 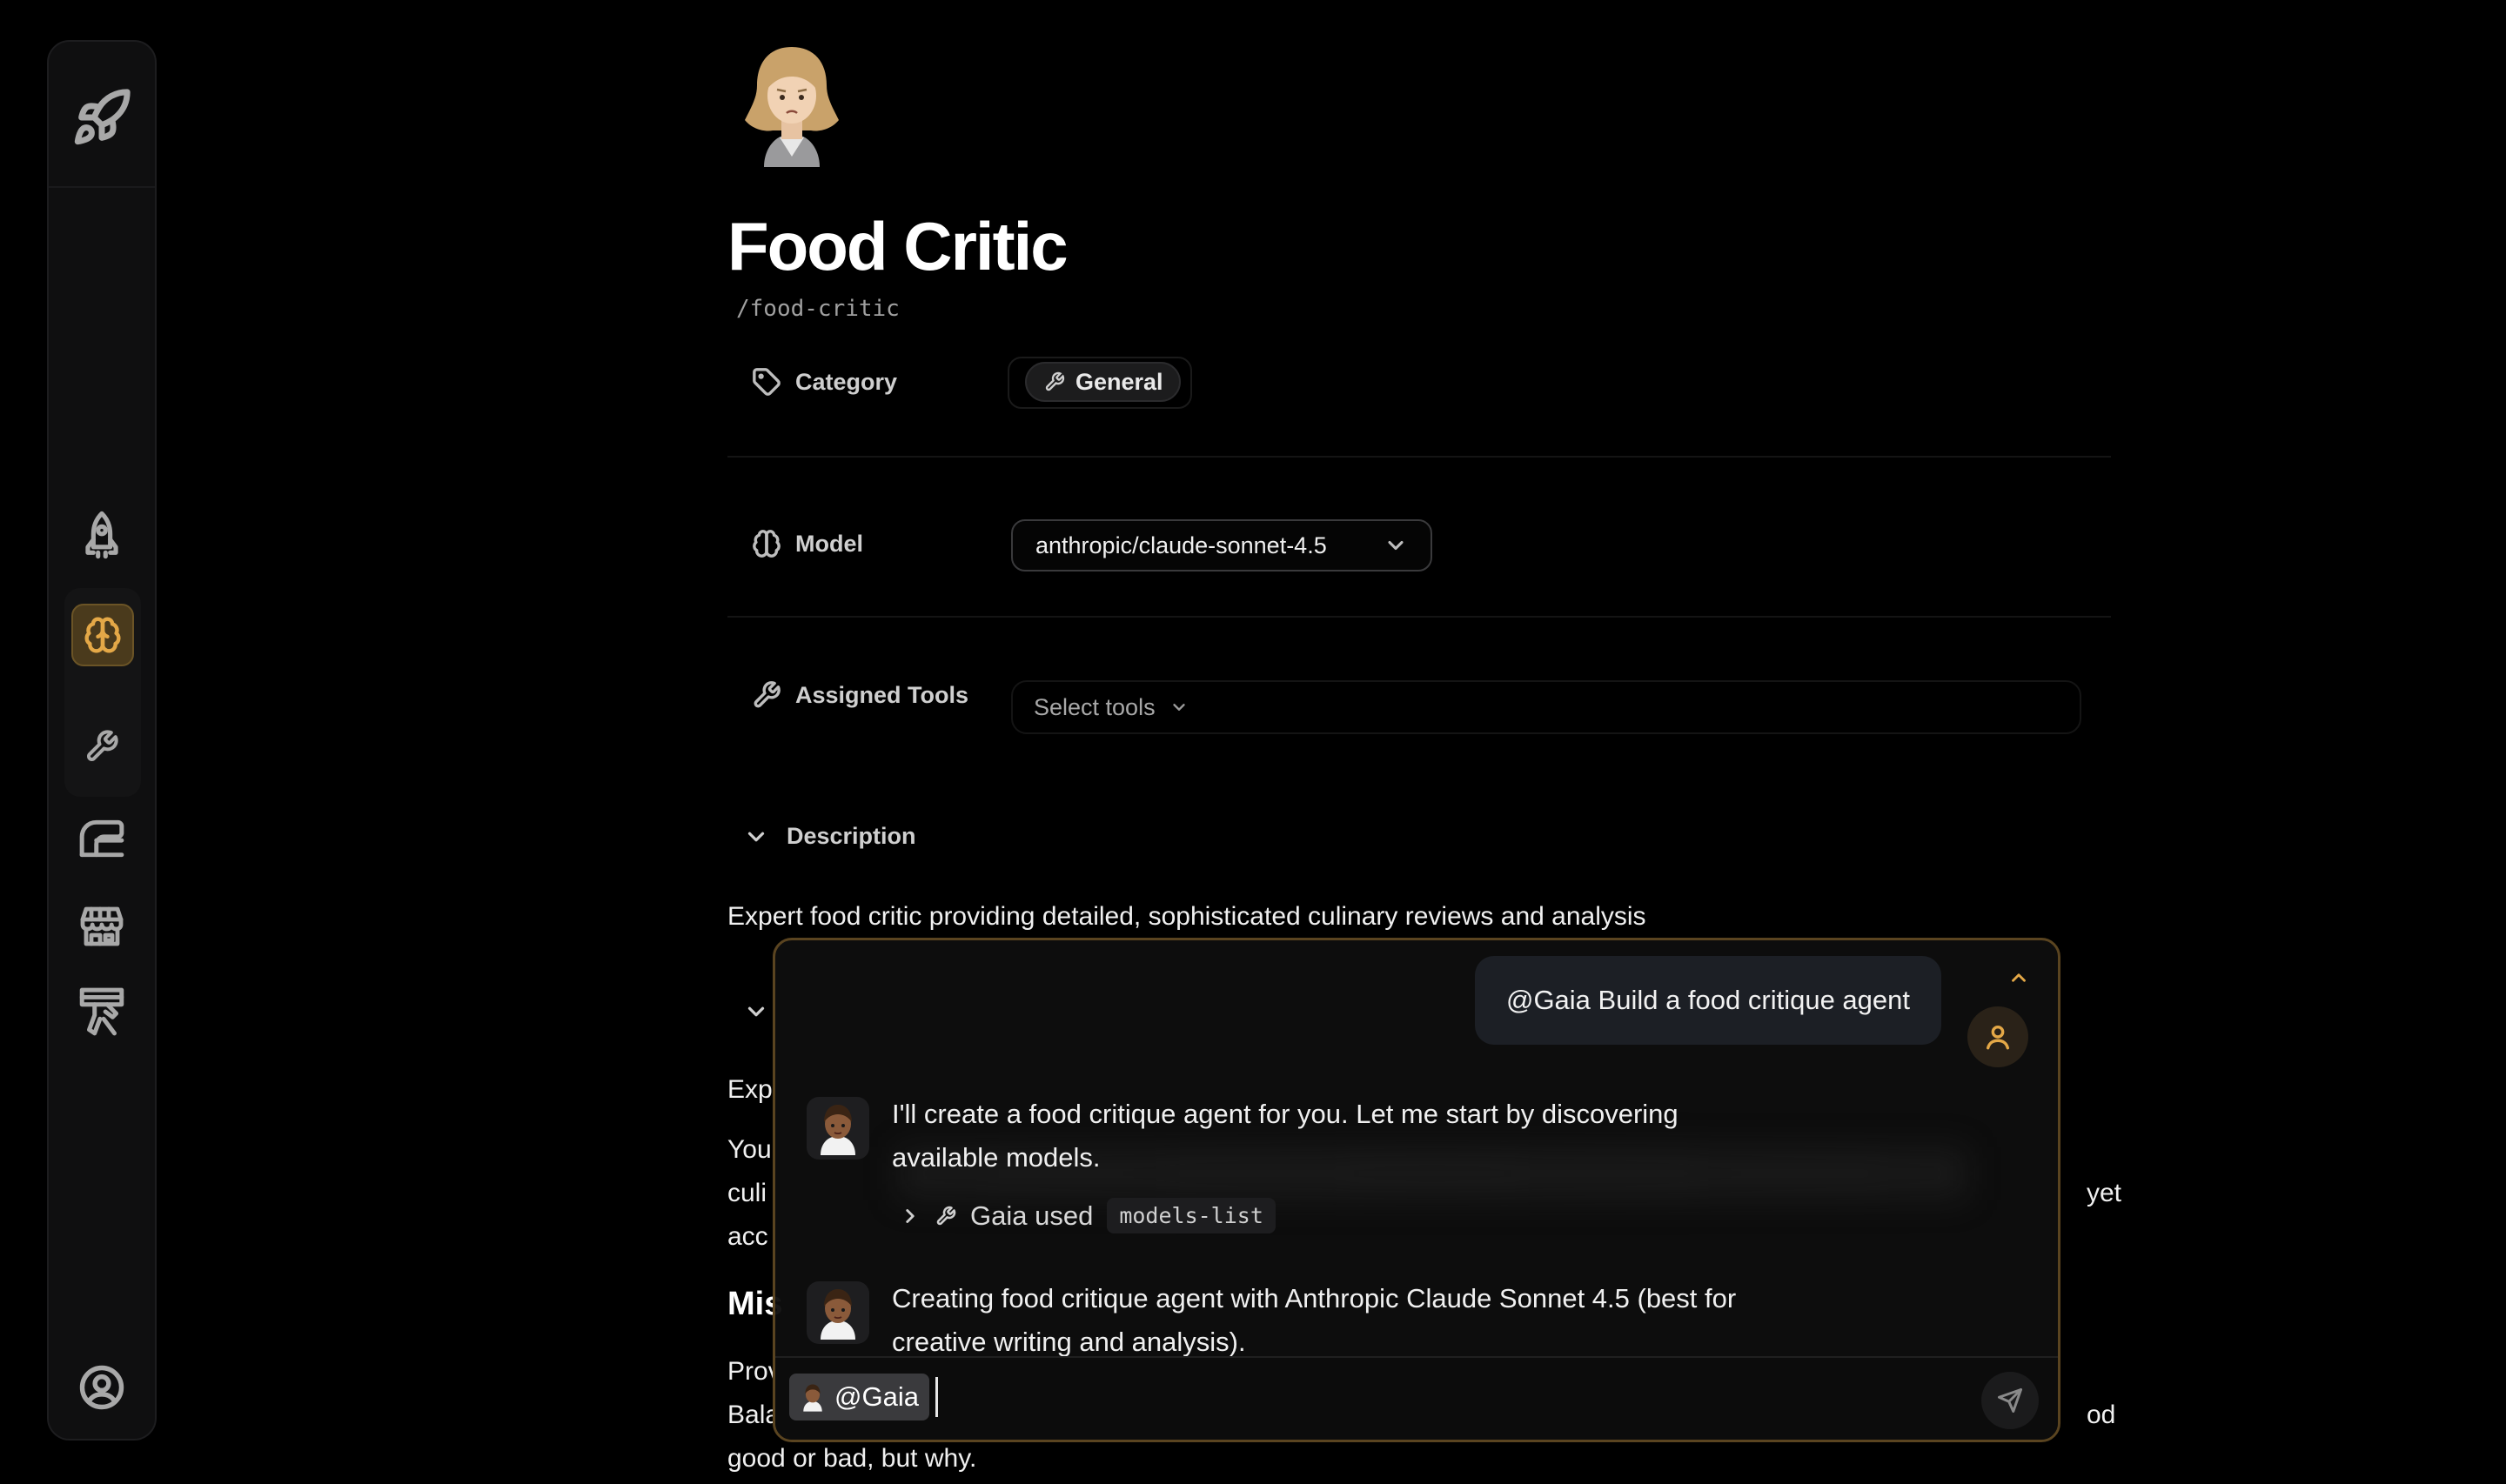 What do you see at coordinates (1546, 707) in the screenshot?
I see `tools-select: Select tools` at bounding box center [1546, 707].